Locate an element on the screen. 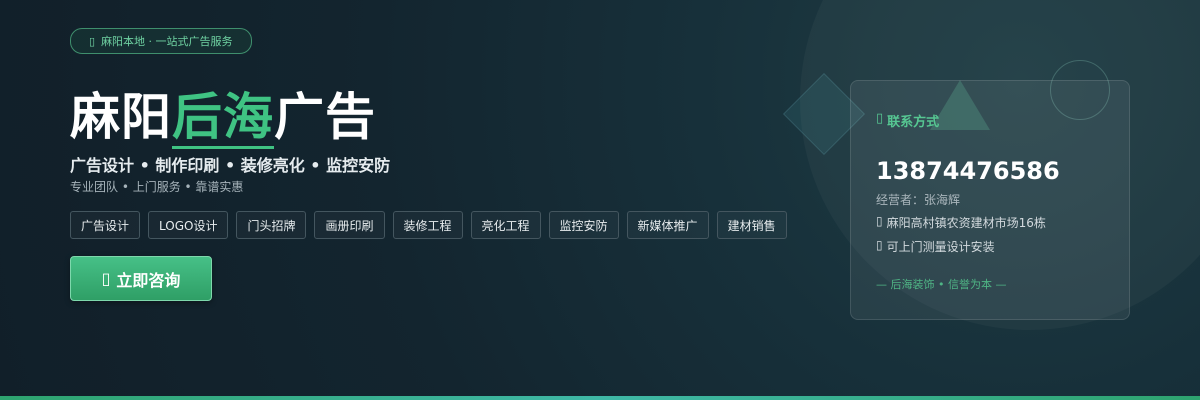 The width and height of the screenshot is (1200, 400). title-part1: 麻阳 is located at coordinates (121, 117).